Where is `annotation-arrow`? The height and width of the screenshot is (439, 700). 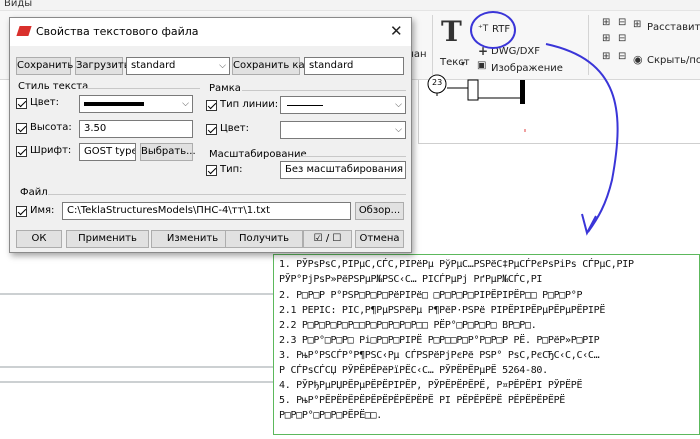 annotation-arrow is located at coordinates (582, 138).